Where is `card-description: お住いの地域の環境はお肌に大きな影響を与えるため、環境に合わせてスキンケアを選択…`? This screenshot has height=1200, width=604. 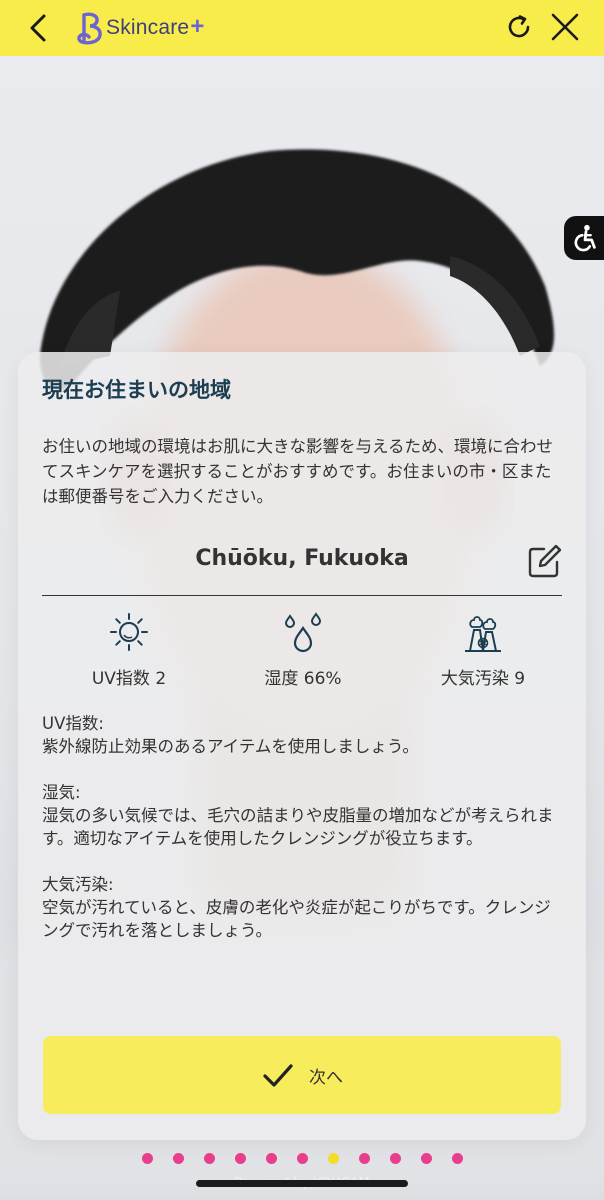 card-description: お住いの地域の環境はお肌に大きな影響を与えるため、環境に合わせてスキンケアを選択… is located at coordinates (298, 471).